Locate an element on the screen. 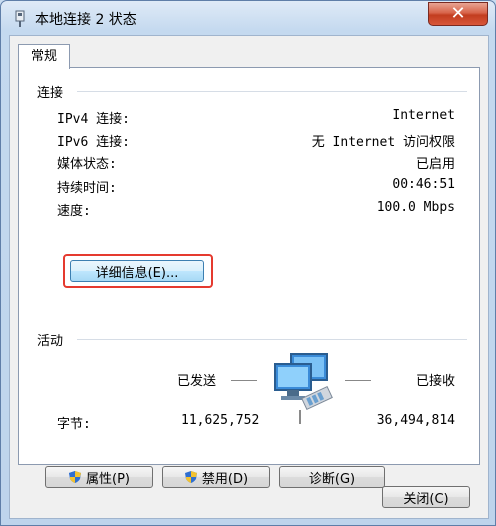  disable-button: 禁用(D) is located at coordinates (216, 477).